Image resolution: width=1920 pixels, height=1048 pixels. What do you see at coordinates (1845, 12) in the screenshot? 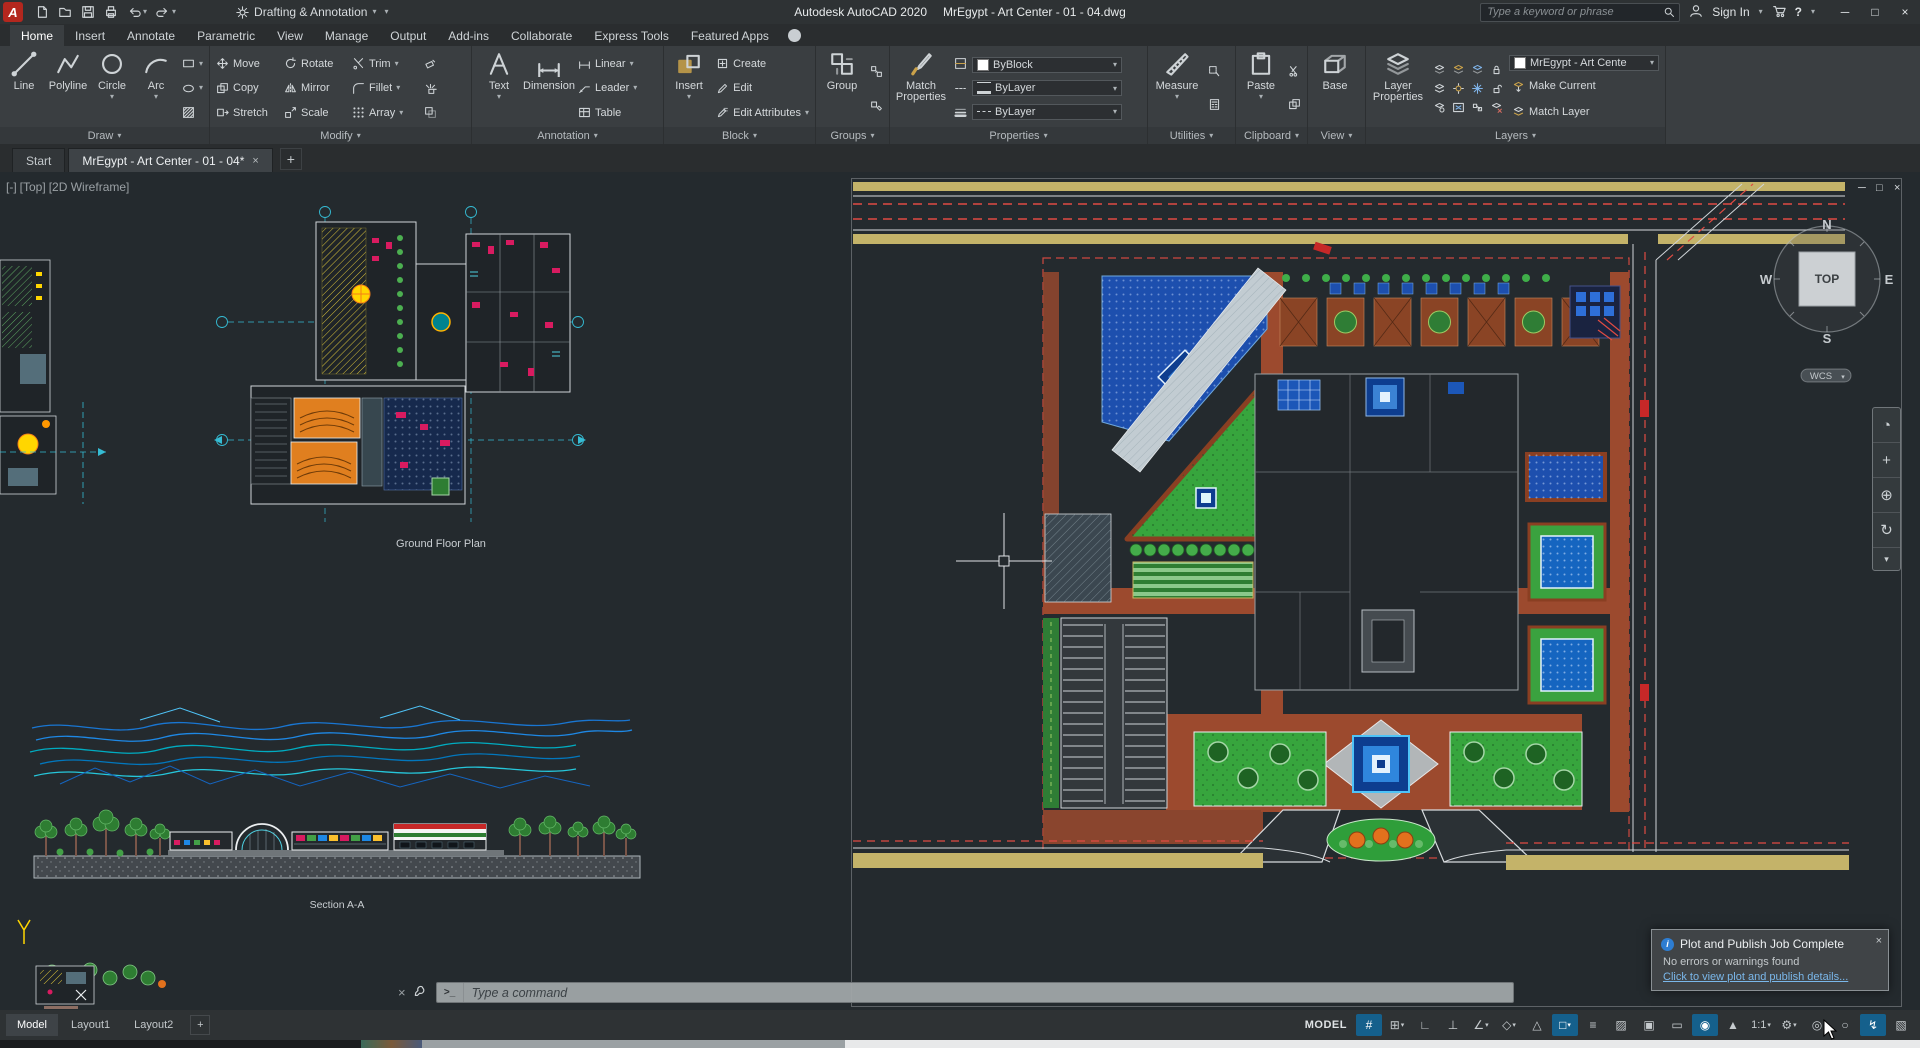
I see `minimize-button: ─` at bounding box center [1845, 12].